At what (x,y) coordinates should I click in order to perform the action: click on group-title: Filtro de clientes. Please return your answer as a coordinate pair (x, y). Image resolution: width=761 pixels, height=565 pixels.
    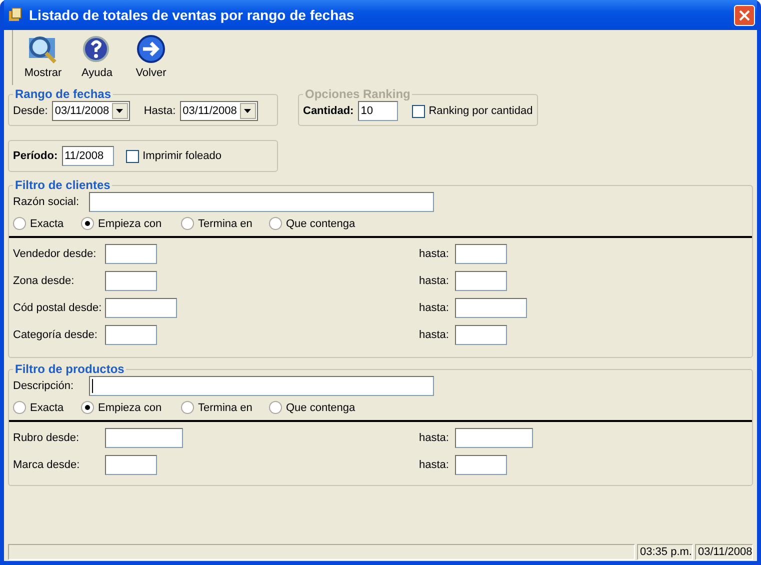
    Looking at the image, I should click on (63, 185).